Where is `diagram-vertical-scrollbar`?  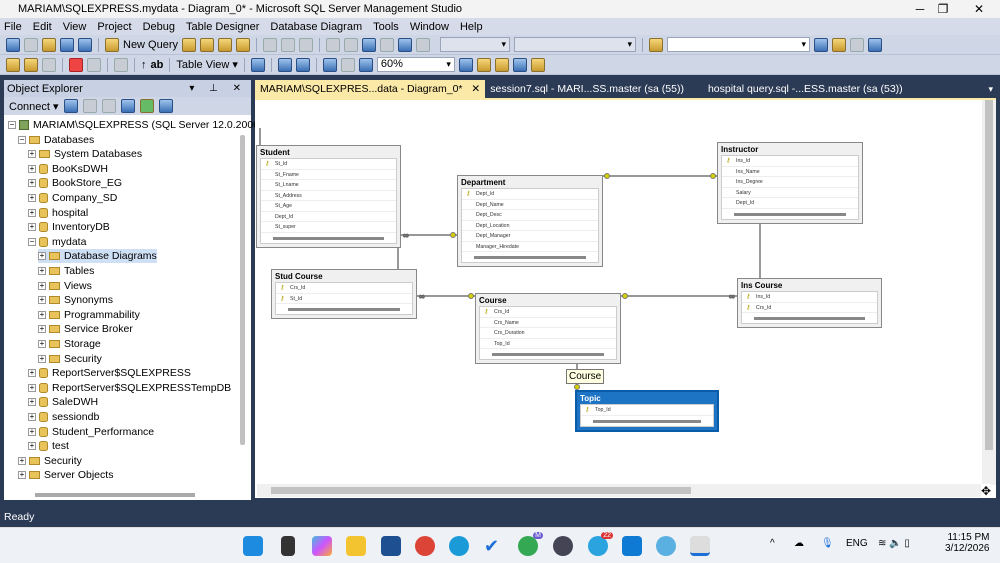 diagram-vertical-scrollbar is located at coordinates (989, 292).